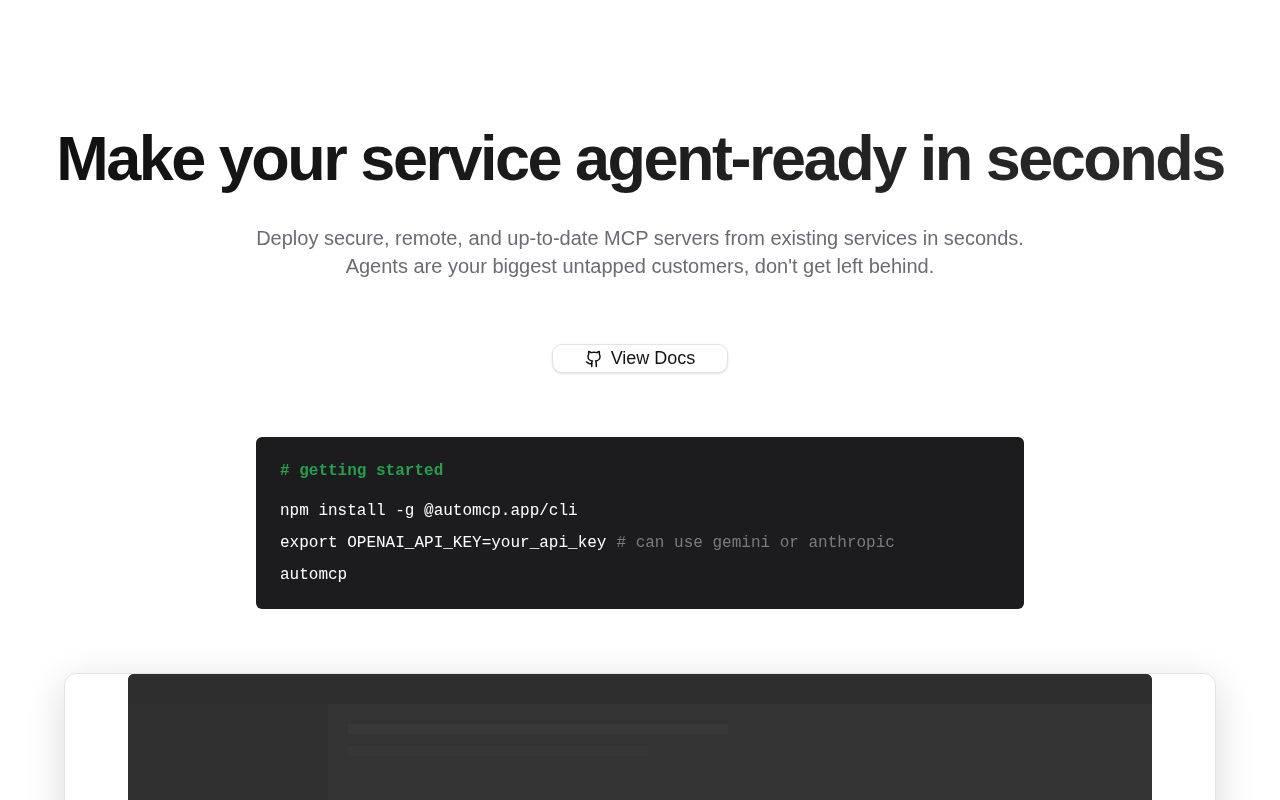 Image resolution: width=1280 pixels, height=800 pixels. Describe the element at coordinates (443, 543) in the screenshot. I see `code-line: export OPENAI_API_KEY=your_api_key` at that location.